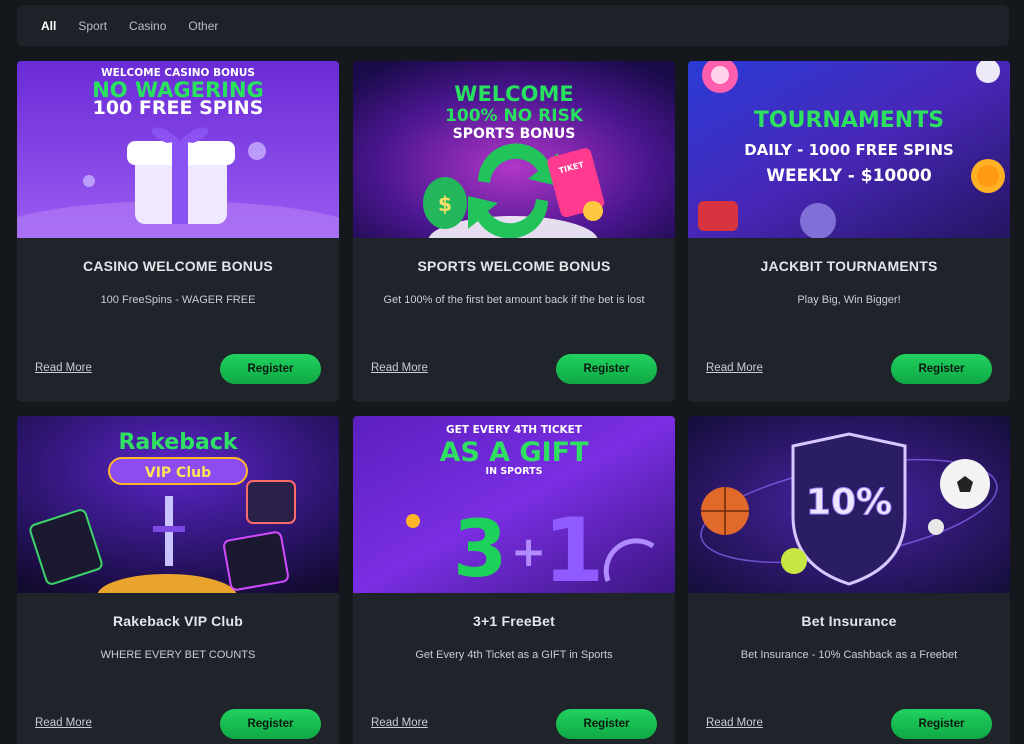 This screenshot has width=1024, height=744. I want to click on banner-line3: WEEKLY - $10000, so click(849, 176).